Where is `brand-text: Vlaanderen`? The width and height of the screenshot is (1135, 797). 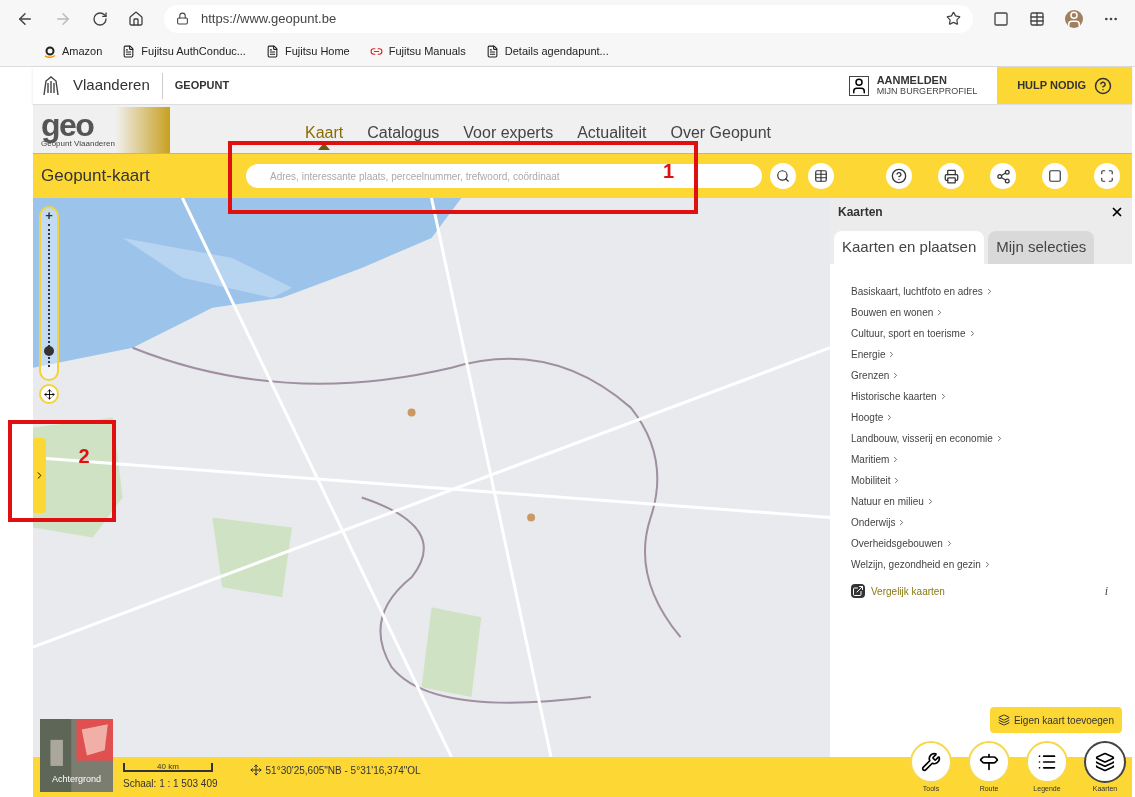
brand-text: Vlaanderen is located at coordinates (111, 85).